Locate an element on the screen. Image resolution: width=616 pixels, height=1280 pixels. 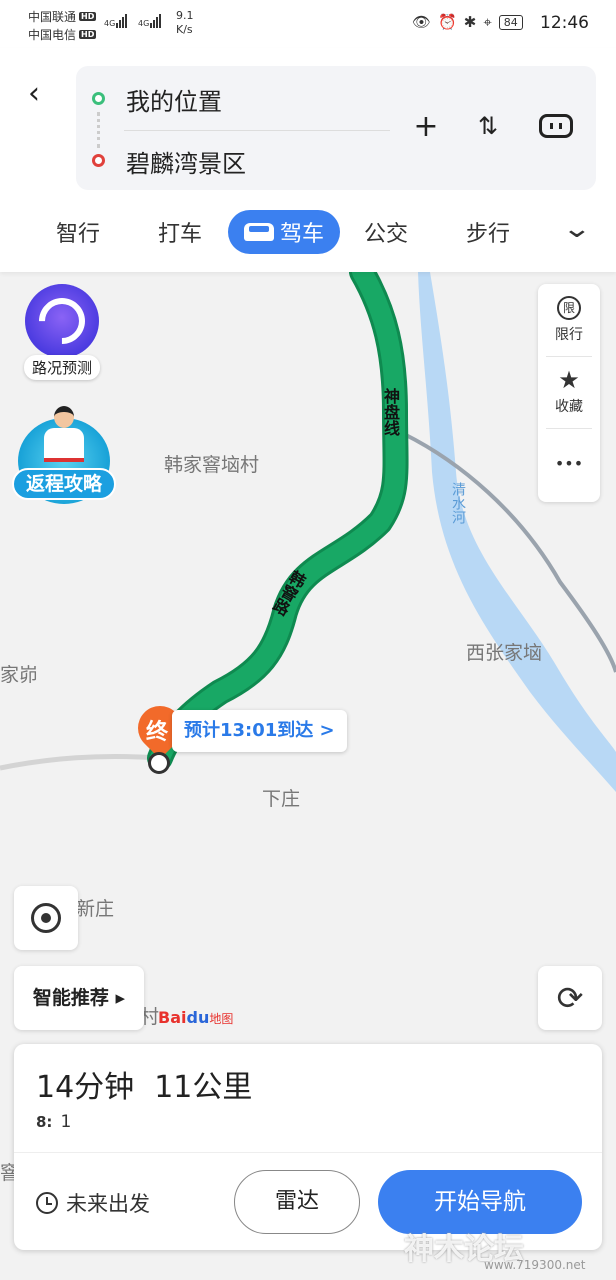
bluetooth-icon: ✱ is located at coordinates (470, 22).